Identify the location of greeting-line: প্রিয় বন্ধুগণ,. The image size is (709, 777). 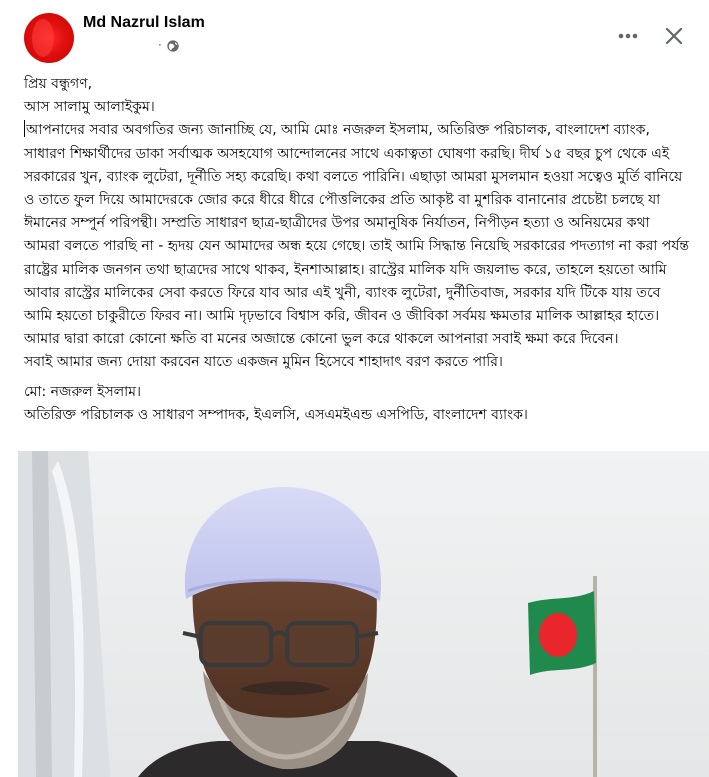
(58, 84).